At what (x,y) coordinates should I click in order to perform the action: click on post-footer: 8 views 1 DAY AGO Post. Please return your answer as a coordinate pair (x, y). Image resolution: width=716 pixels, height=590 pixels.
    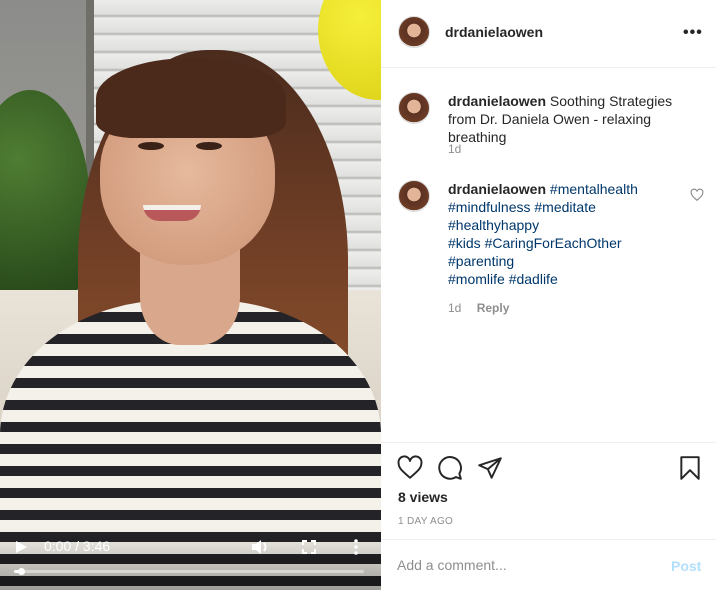
    Looking at the image, I should click on (548, 516).